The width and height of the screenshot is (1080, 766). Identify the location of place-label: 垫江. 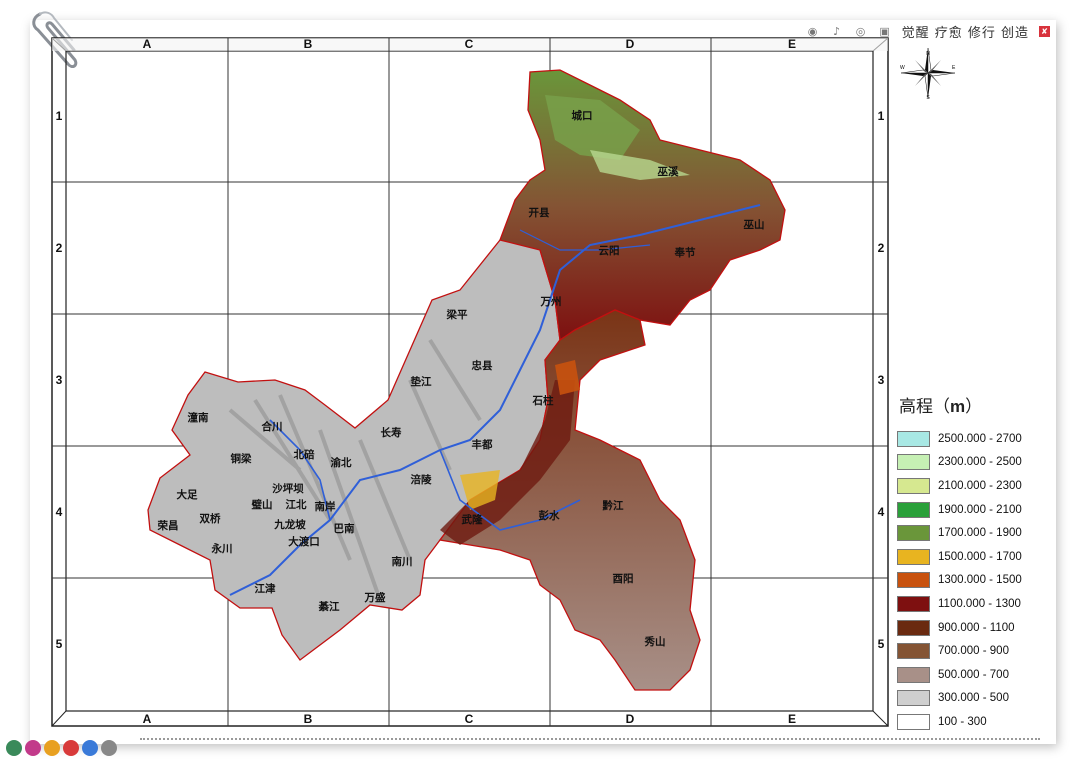
(421, 381).